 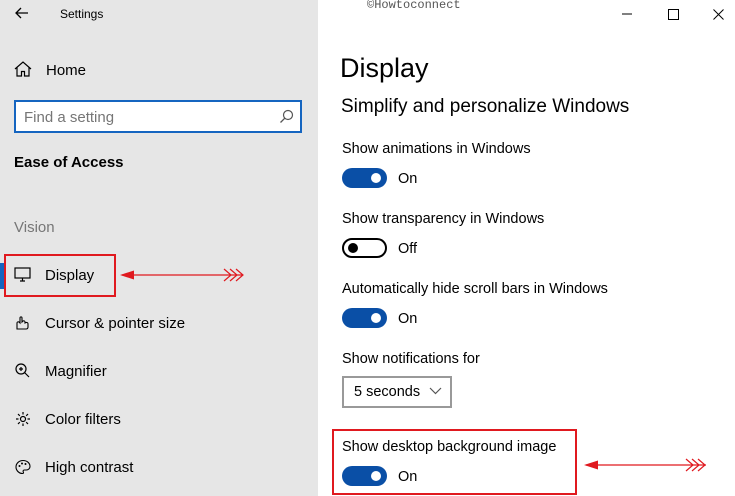 I want to click on sidebar-item-label: Cursor & pointer size, so click(x=115, y=323).